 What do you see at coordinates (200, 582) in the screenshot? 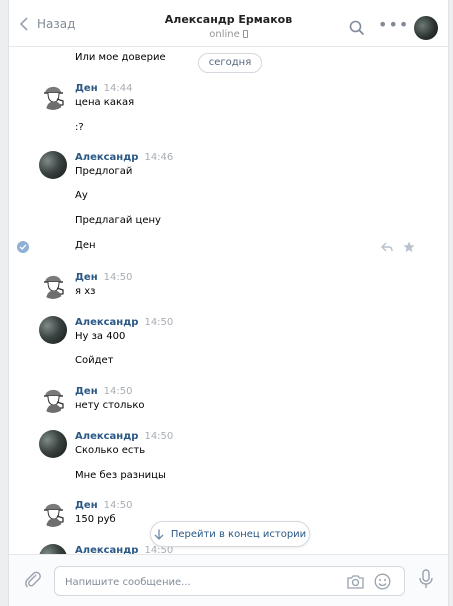
I see `message-input` at bounding box center [200, 582].